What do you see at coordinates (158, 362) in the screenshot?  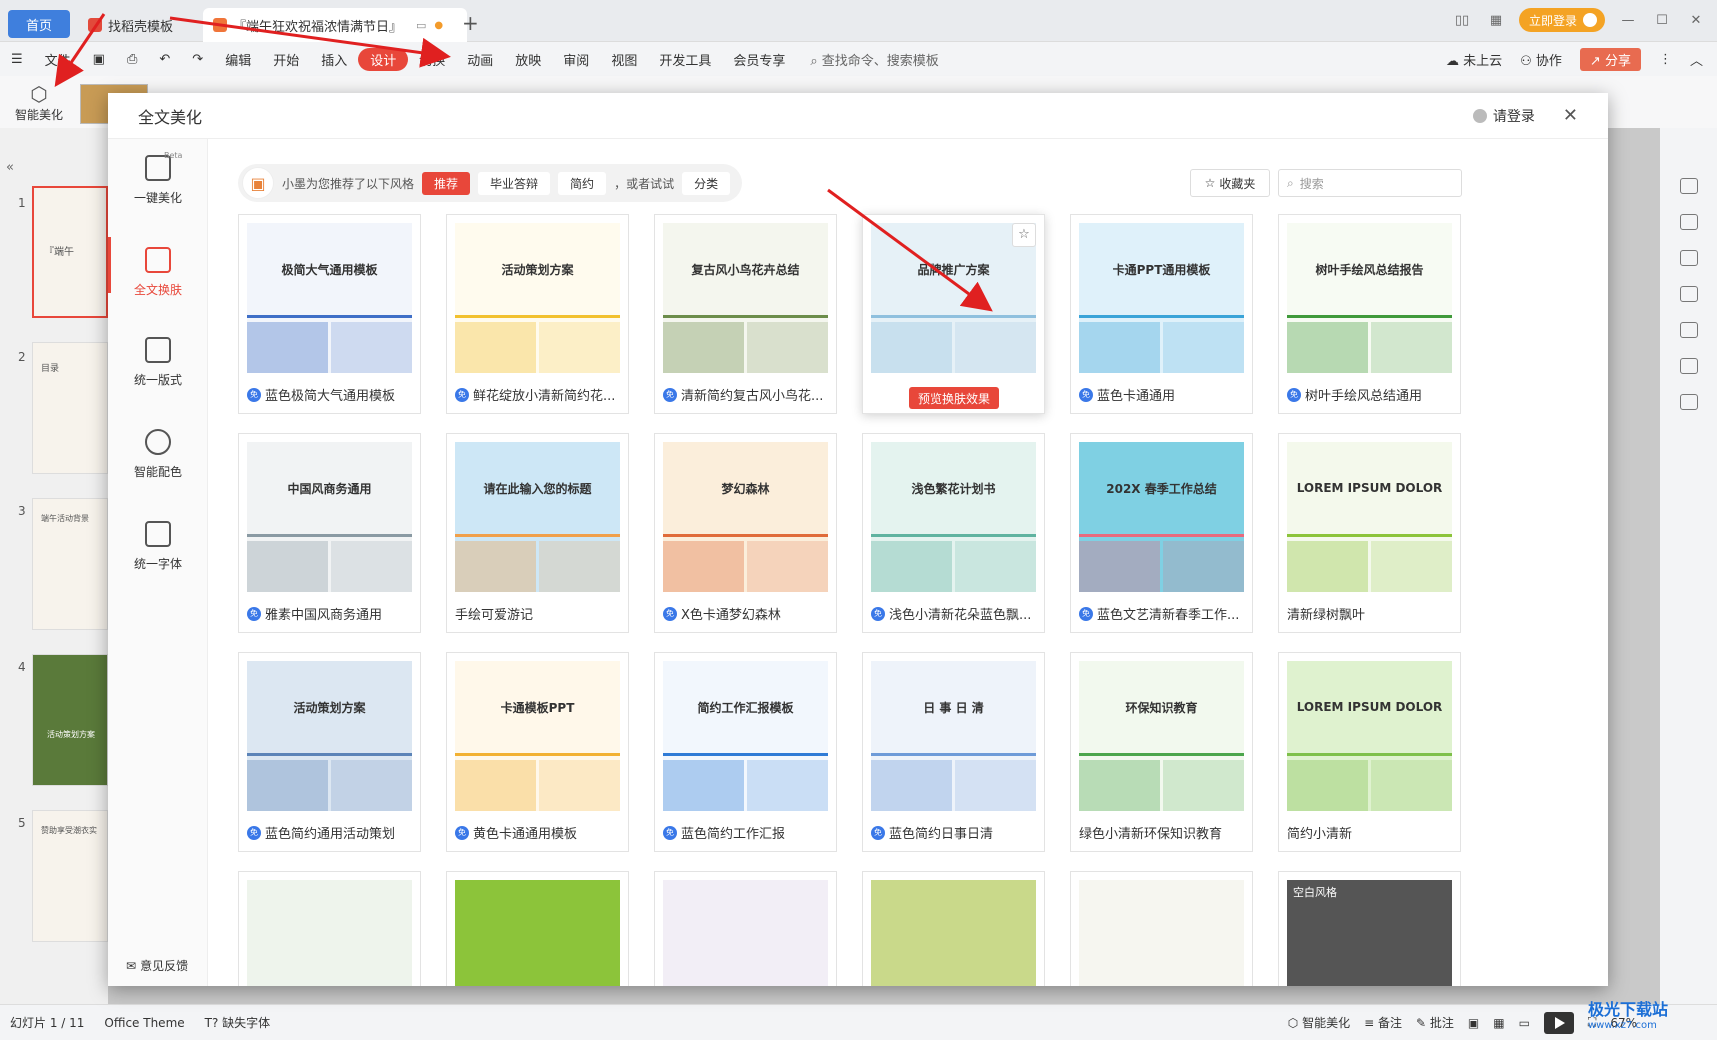 I see `side-unify-layout: 统一版式` at bounding box center [158, 362].